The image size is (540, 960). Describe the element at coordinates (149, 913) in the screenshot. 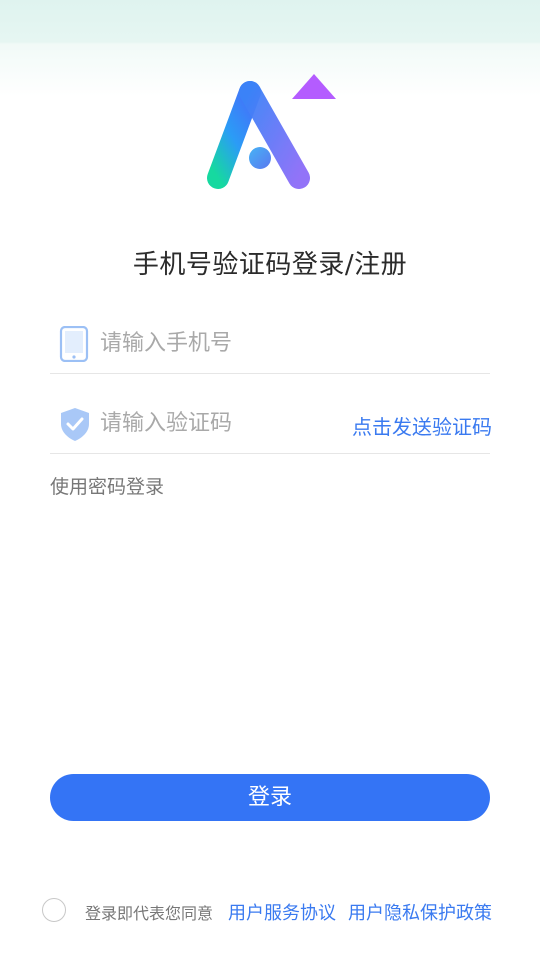

I see `agreement-text: 登录即代表您同意` at that location.